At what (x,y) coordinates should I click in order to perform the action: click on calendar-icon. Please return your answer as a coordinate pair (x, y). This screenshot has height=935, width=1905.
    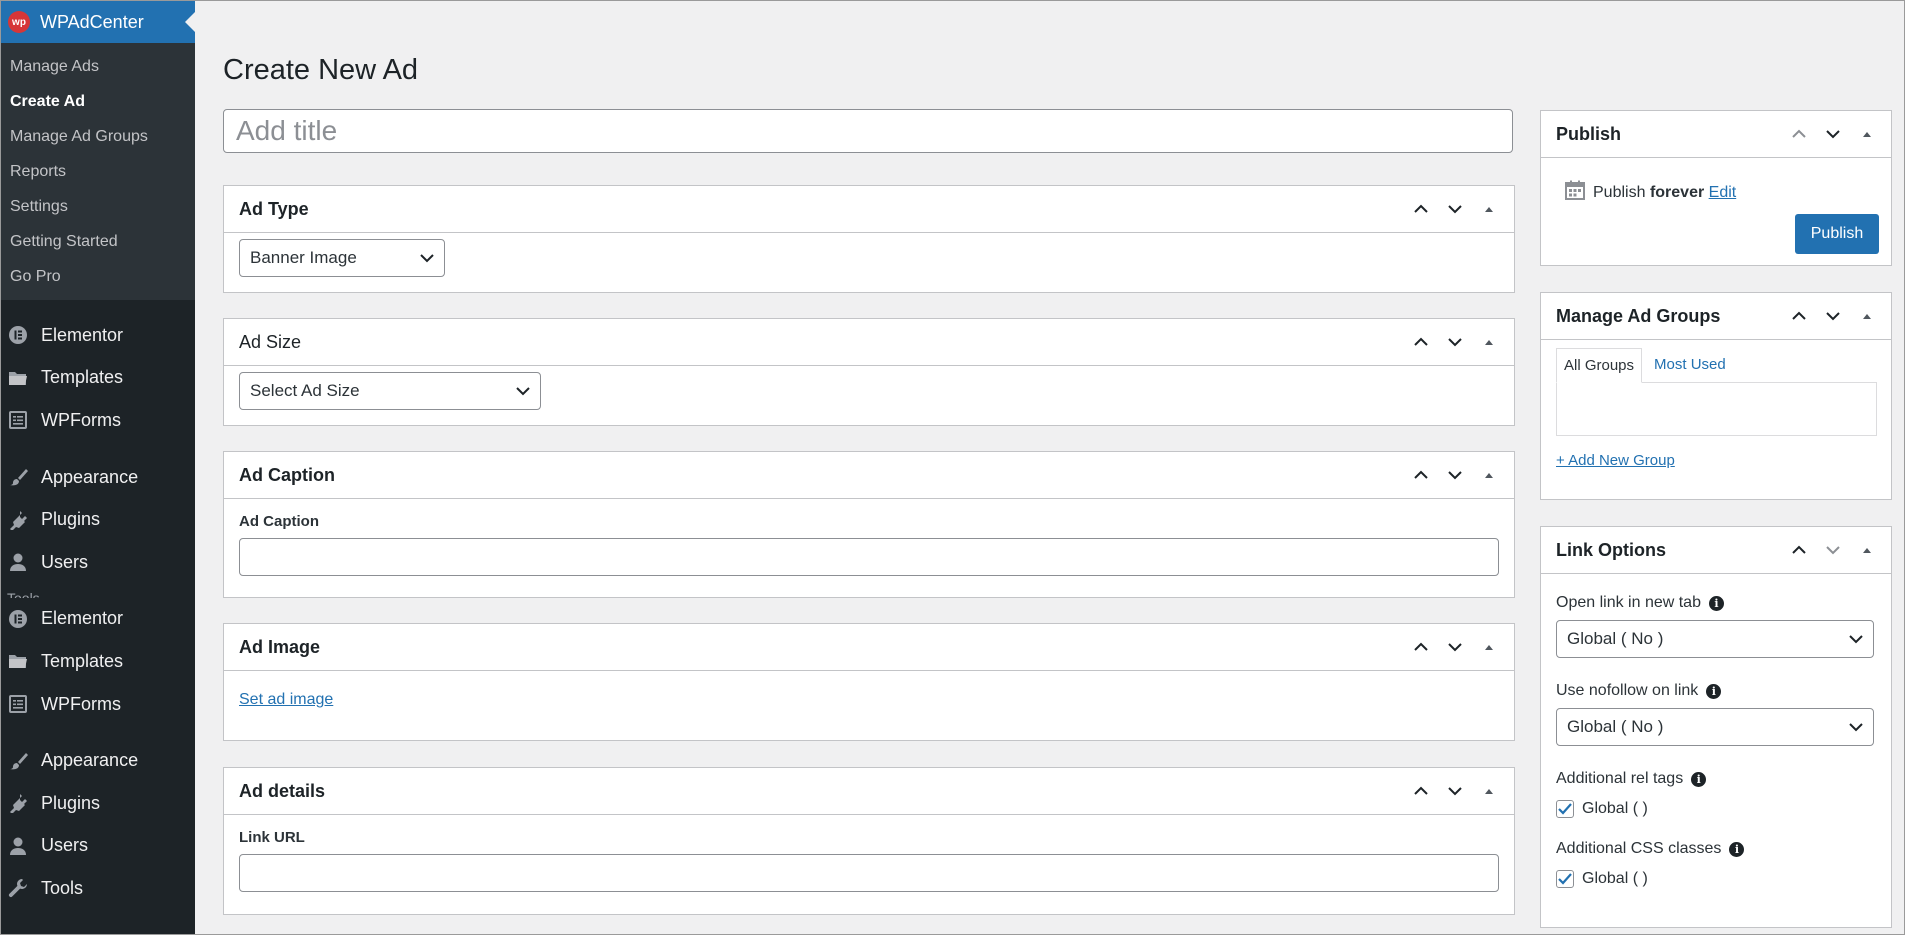
    Looking at the image, I should click on (1575, 192).